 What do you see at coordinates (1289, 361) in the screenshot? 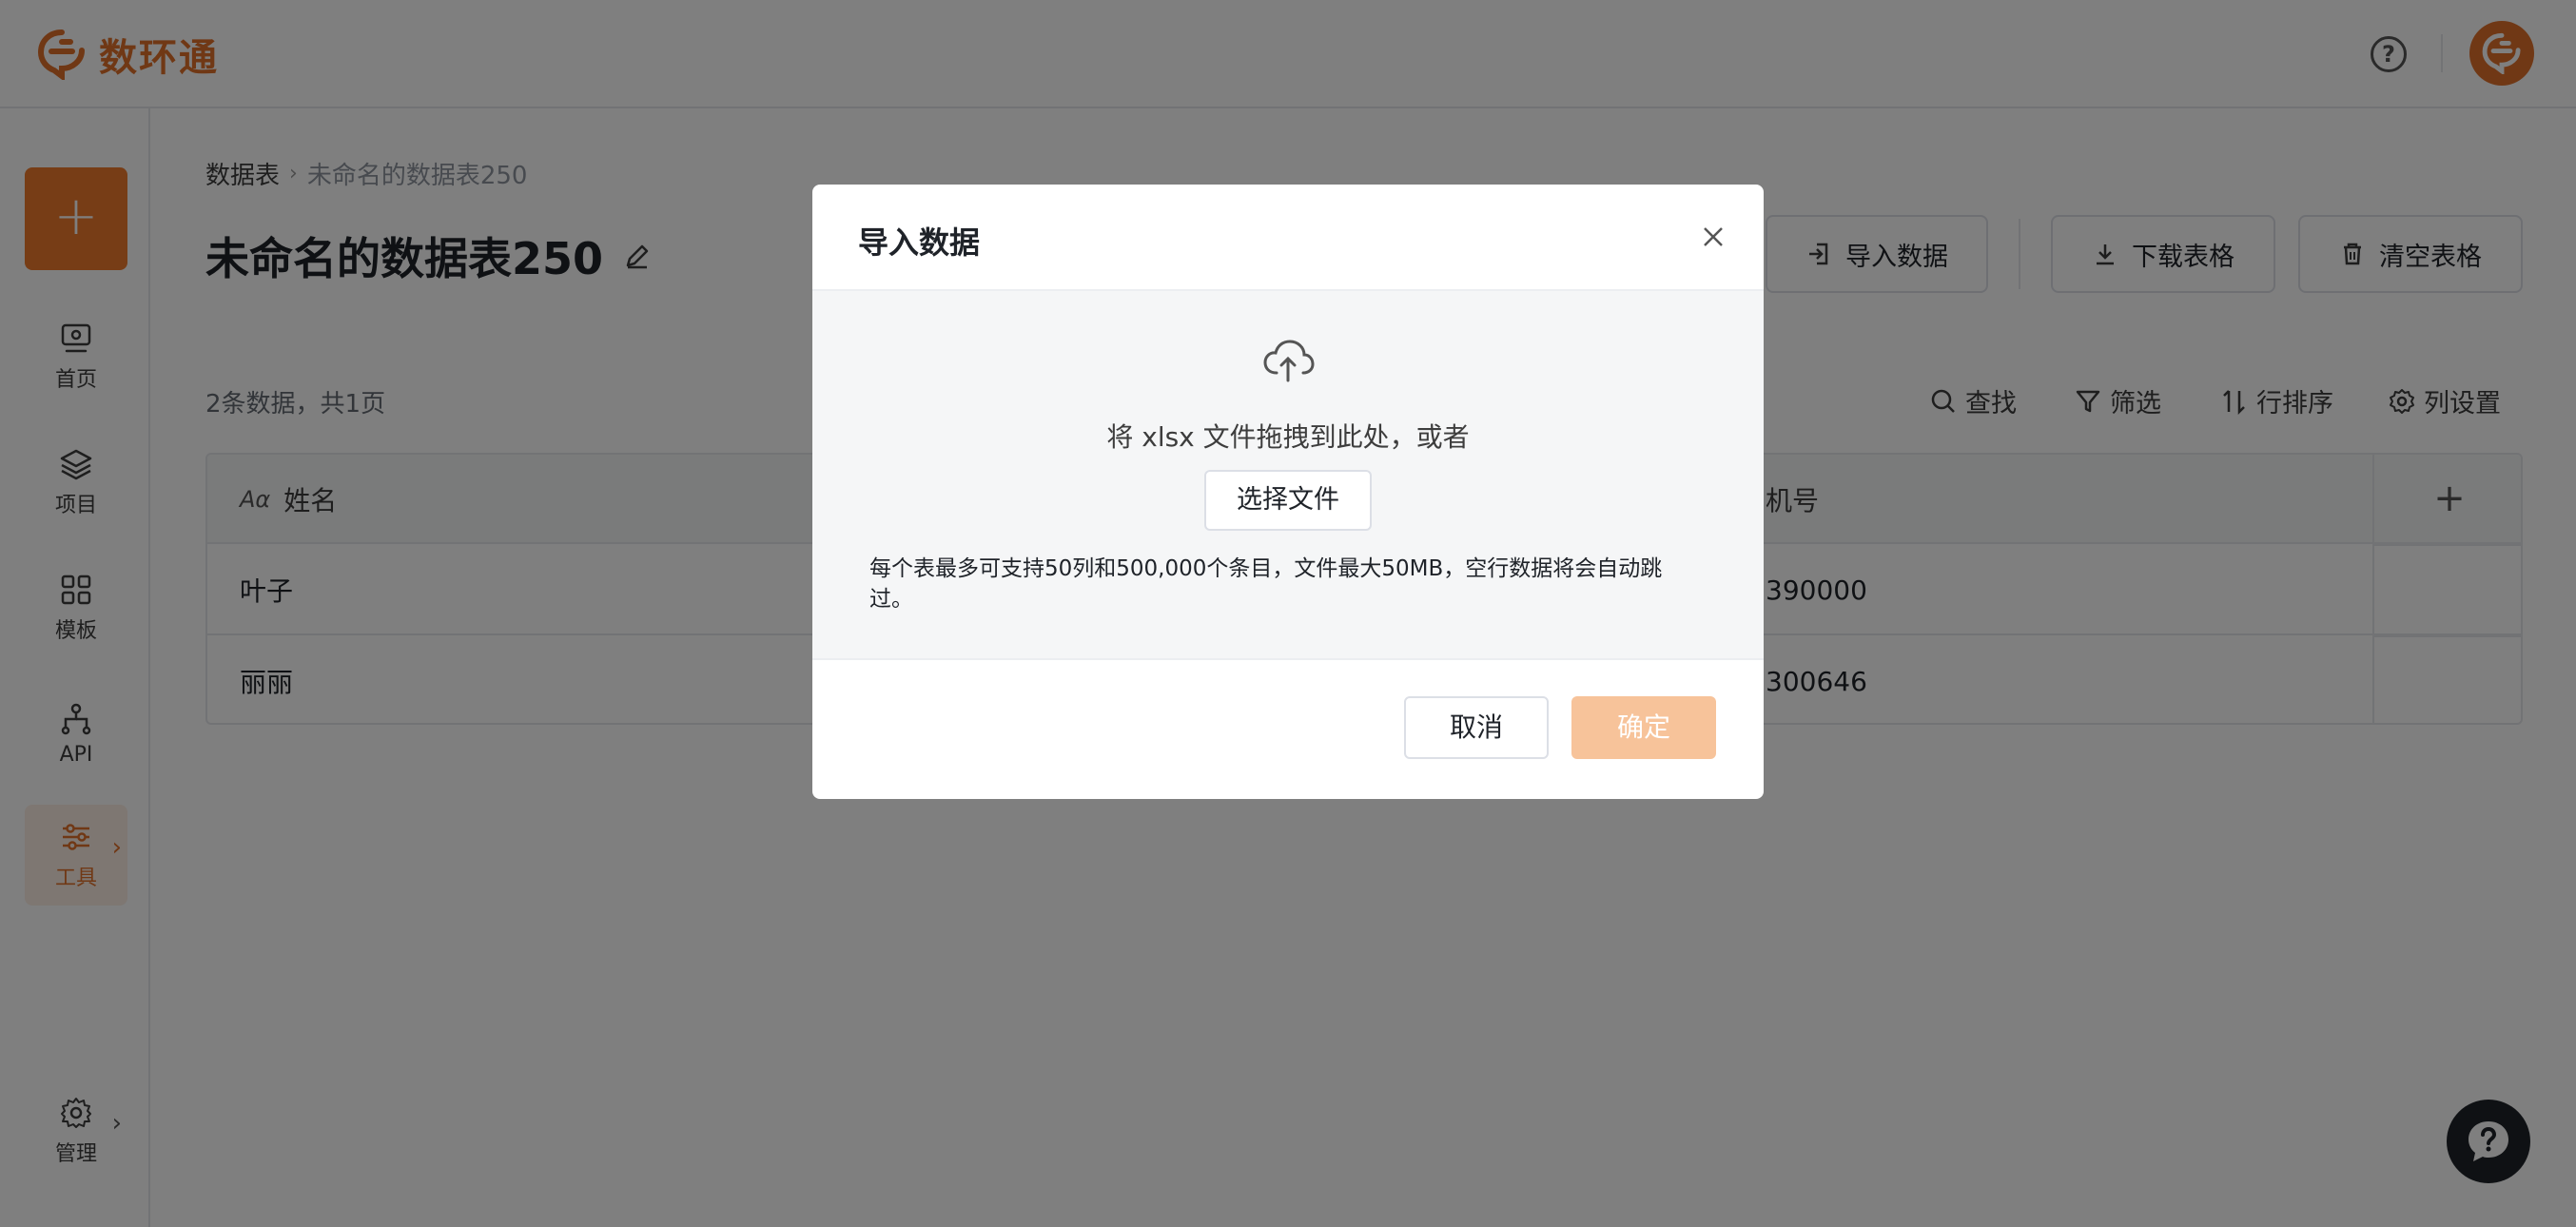
I see `cloud-upload-icon` at bounding box center [1289, 361].